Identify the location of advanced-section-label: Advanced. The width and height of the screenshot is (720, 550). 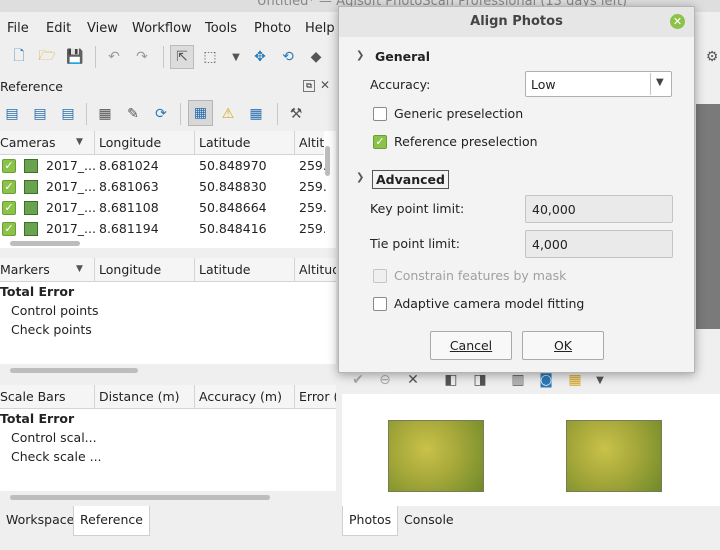
(410, 179).